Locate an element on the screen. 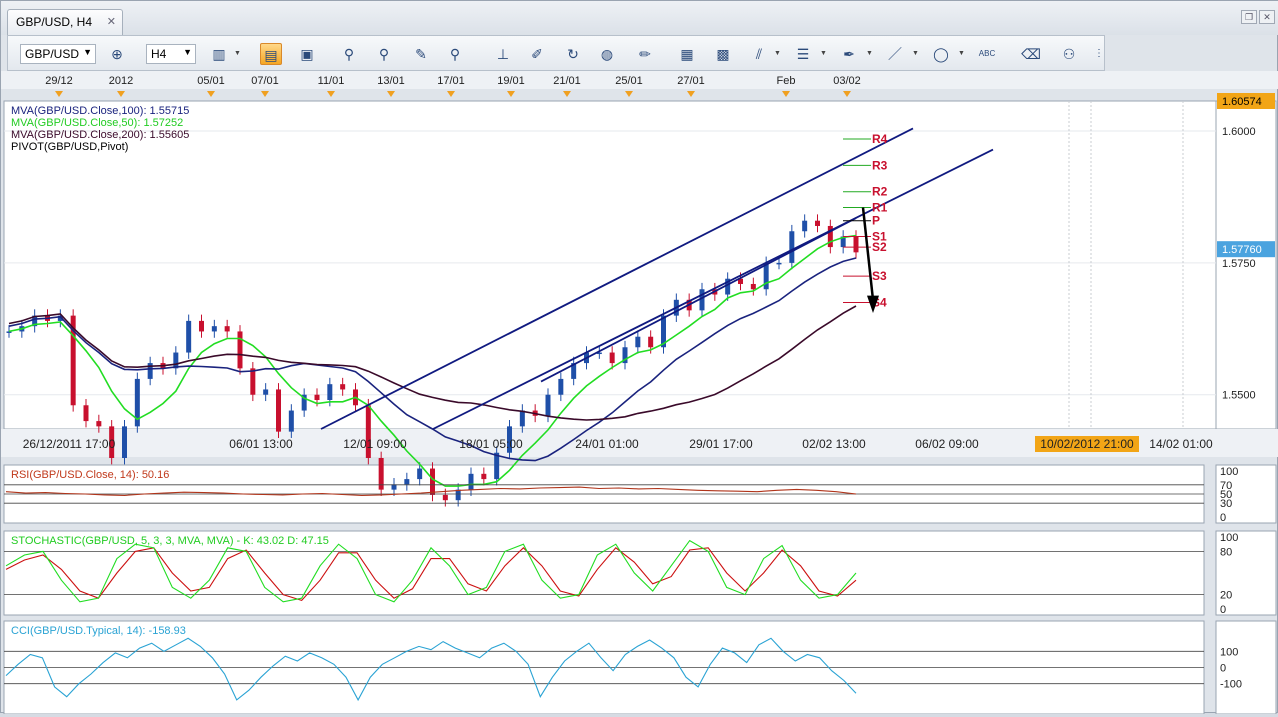 The height and width of the screenshot is (717, 1278). top-time-label: Feb is located at coordinates (786, 81).